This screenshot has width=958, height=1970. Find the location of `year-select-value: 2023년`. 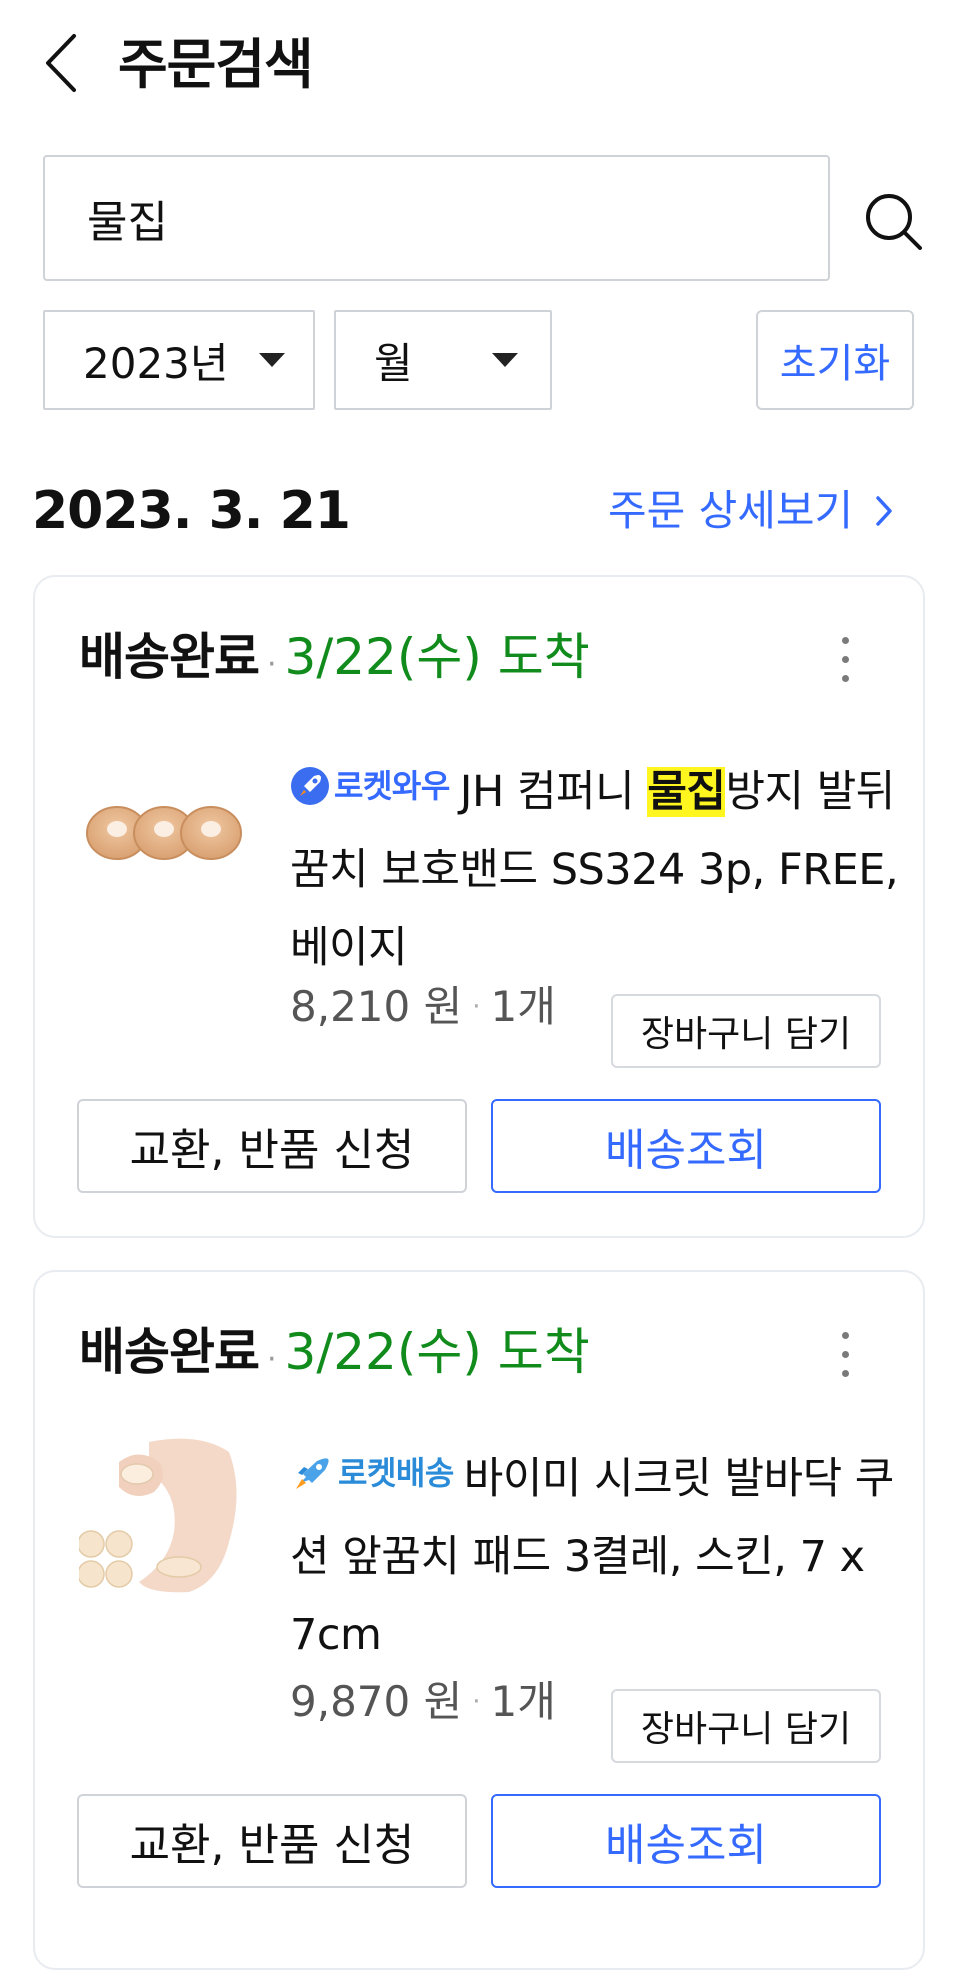

year-select-value: 2023년 is located at coordinates (156, 363).